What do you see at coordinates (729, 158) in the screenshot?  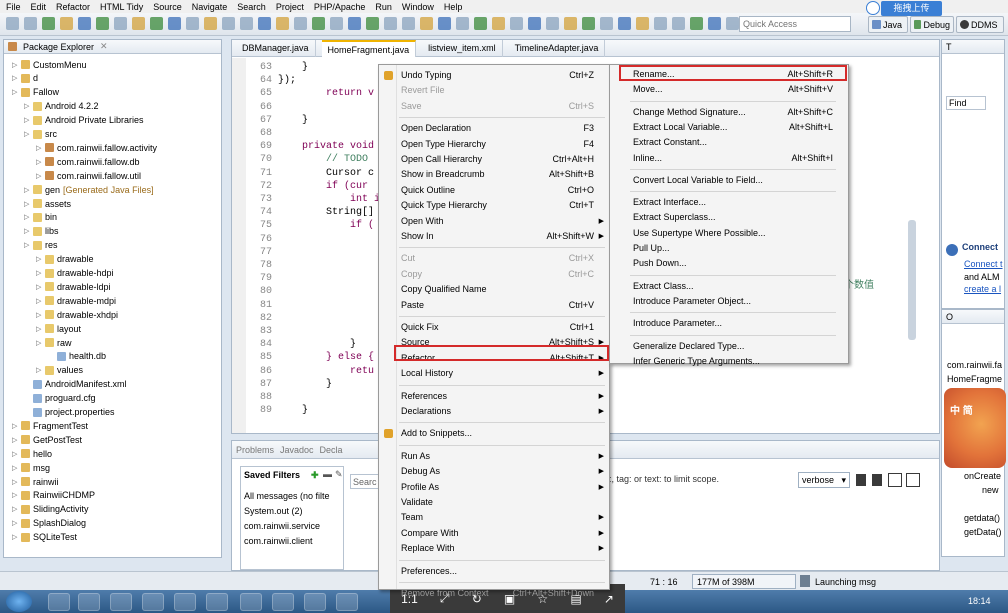 I see `refactor-item-inline: Inline... Alt+Shift+I` at bounding box center [729, 158].